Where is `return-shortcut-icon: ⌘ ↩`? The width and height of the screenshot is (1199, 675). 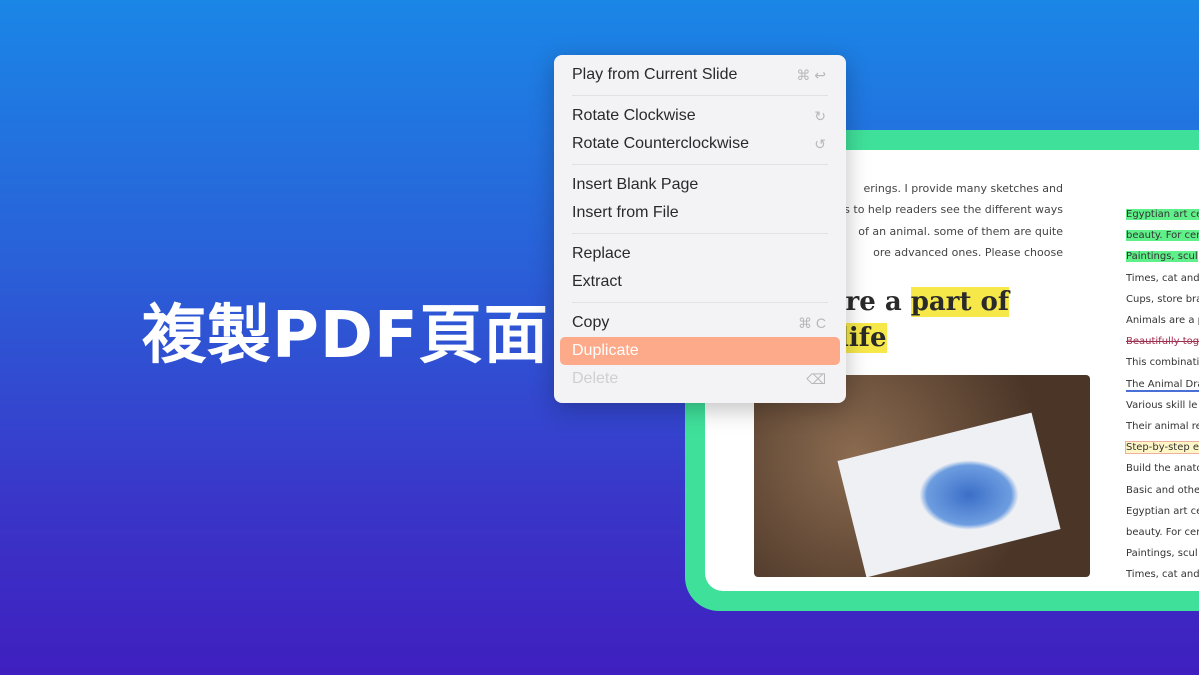 return-shortcut-icon: ⌘ ↩ is located at coordinates (811, 75).